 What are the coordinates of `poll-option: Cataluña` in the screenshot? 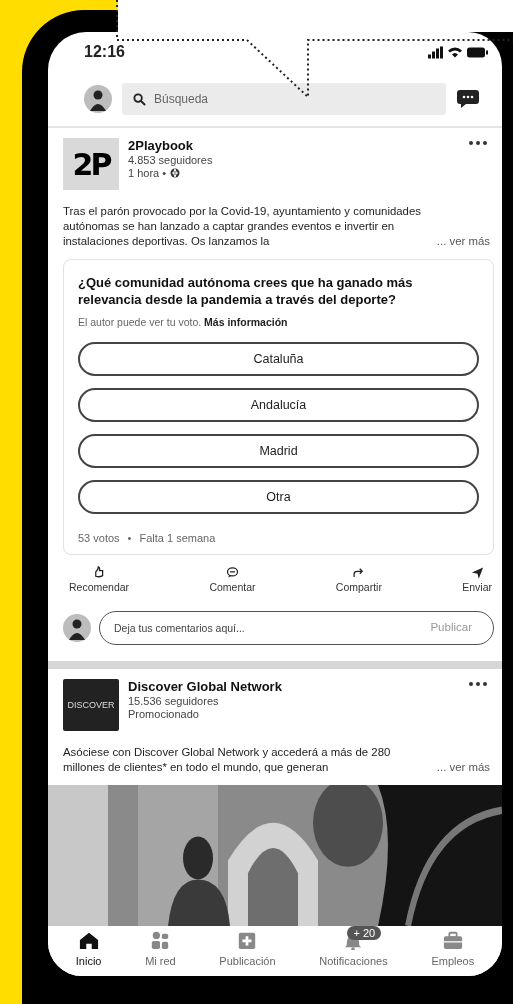 It's located at (278, 359).